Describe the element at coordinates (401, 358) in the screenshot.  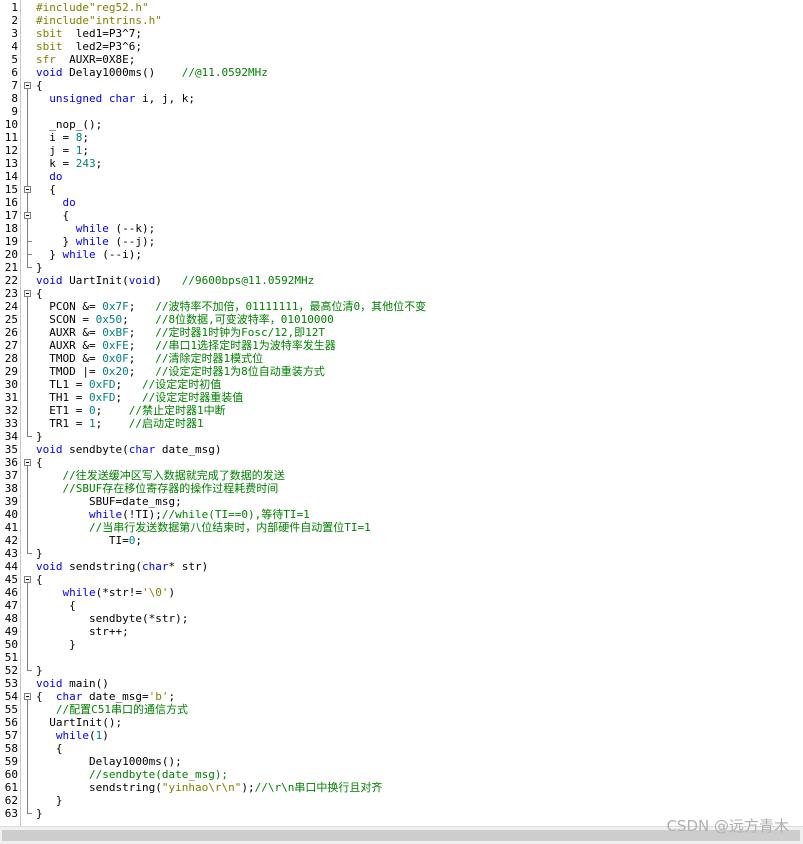
I see `code-line: 28 TMOD &= 0x0F; //清除定时器1模式位` at that location.